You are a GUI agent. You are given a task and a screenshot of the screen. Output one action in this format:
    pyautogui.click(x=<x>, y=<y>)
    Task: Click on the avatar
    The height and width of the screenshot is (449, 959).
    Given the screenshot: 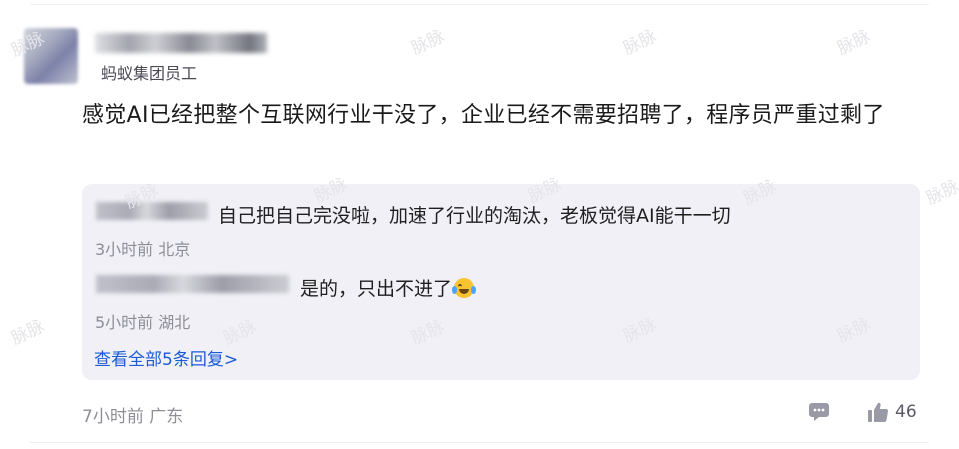 What is the action you would take?
    pyautogui.click(x=51, y=56)
    